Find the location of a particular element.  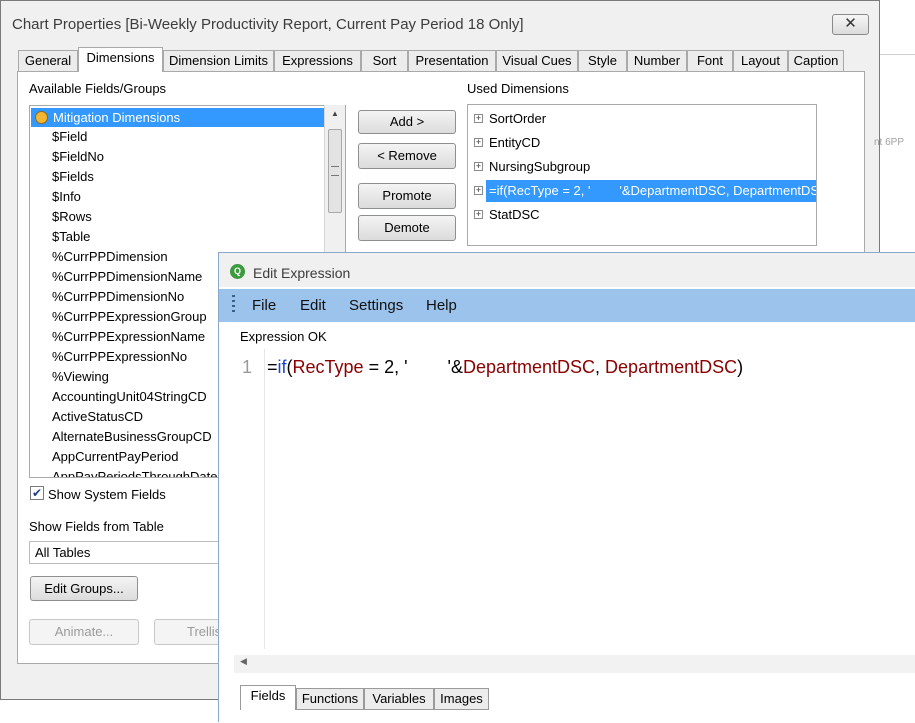

line-number: 1 is located at coordinates (247, 367).